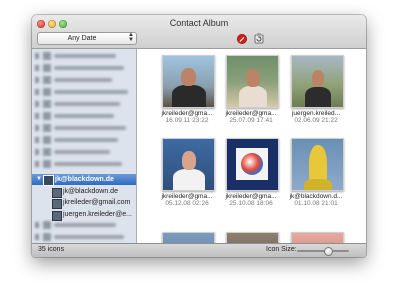 Image resolution: width=397 pixels, height=300 pixels. Describe the element at coordinates (97, 202) in the screenshot. I see `sidebar-subitem-label: jkreileder@gmail.com` at that location.